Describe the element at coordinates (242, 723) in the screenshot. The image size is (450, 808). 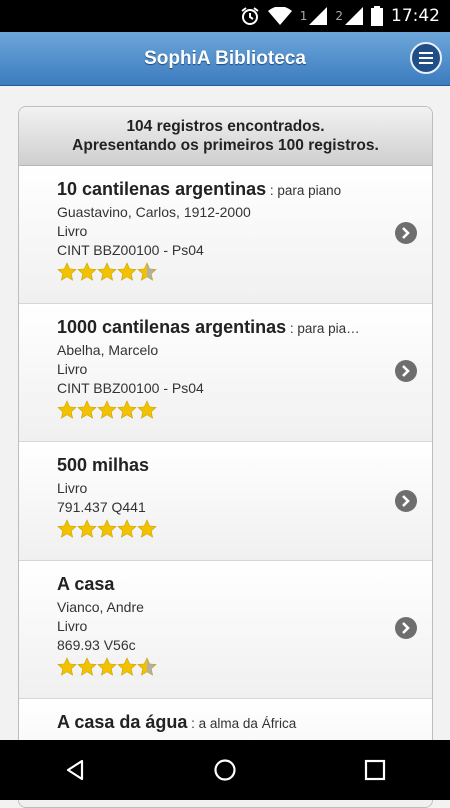
I see `item-subtitle: : a alma da África` at that location.